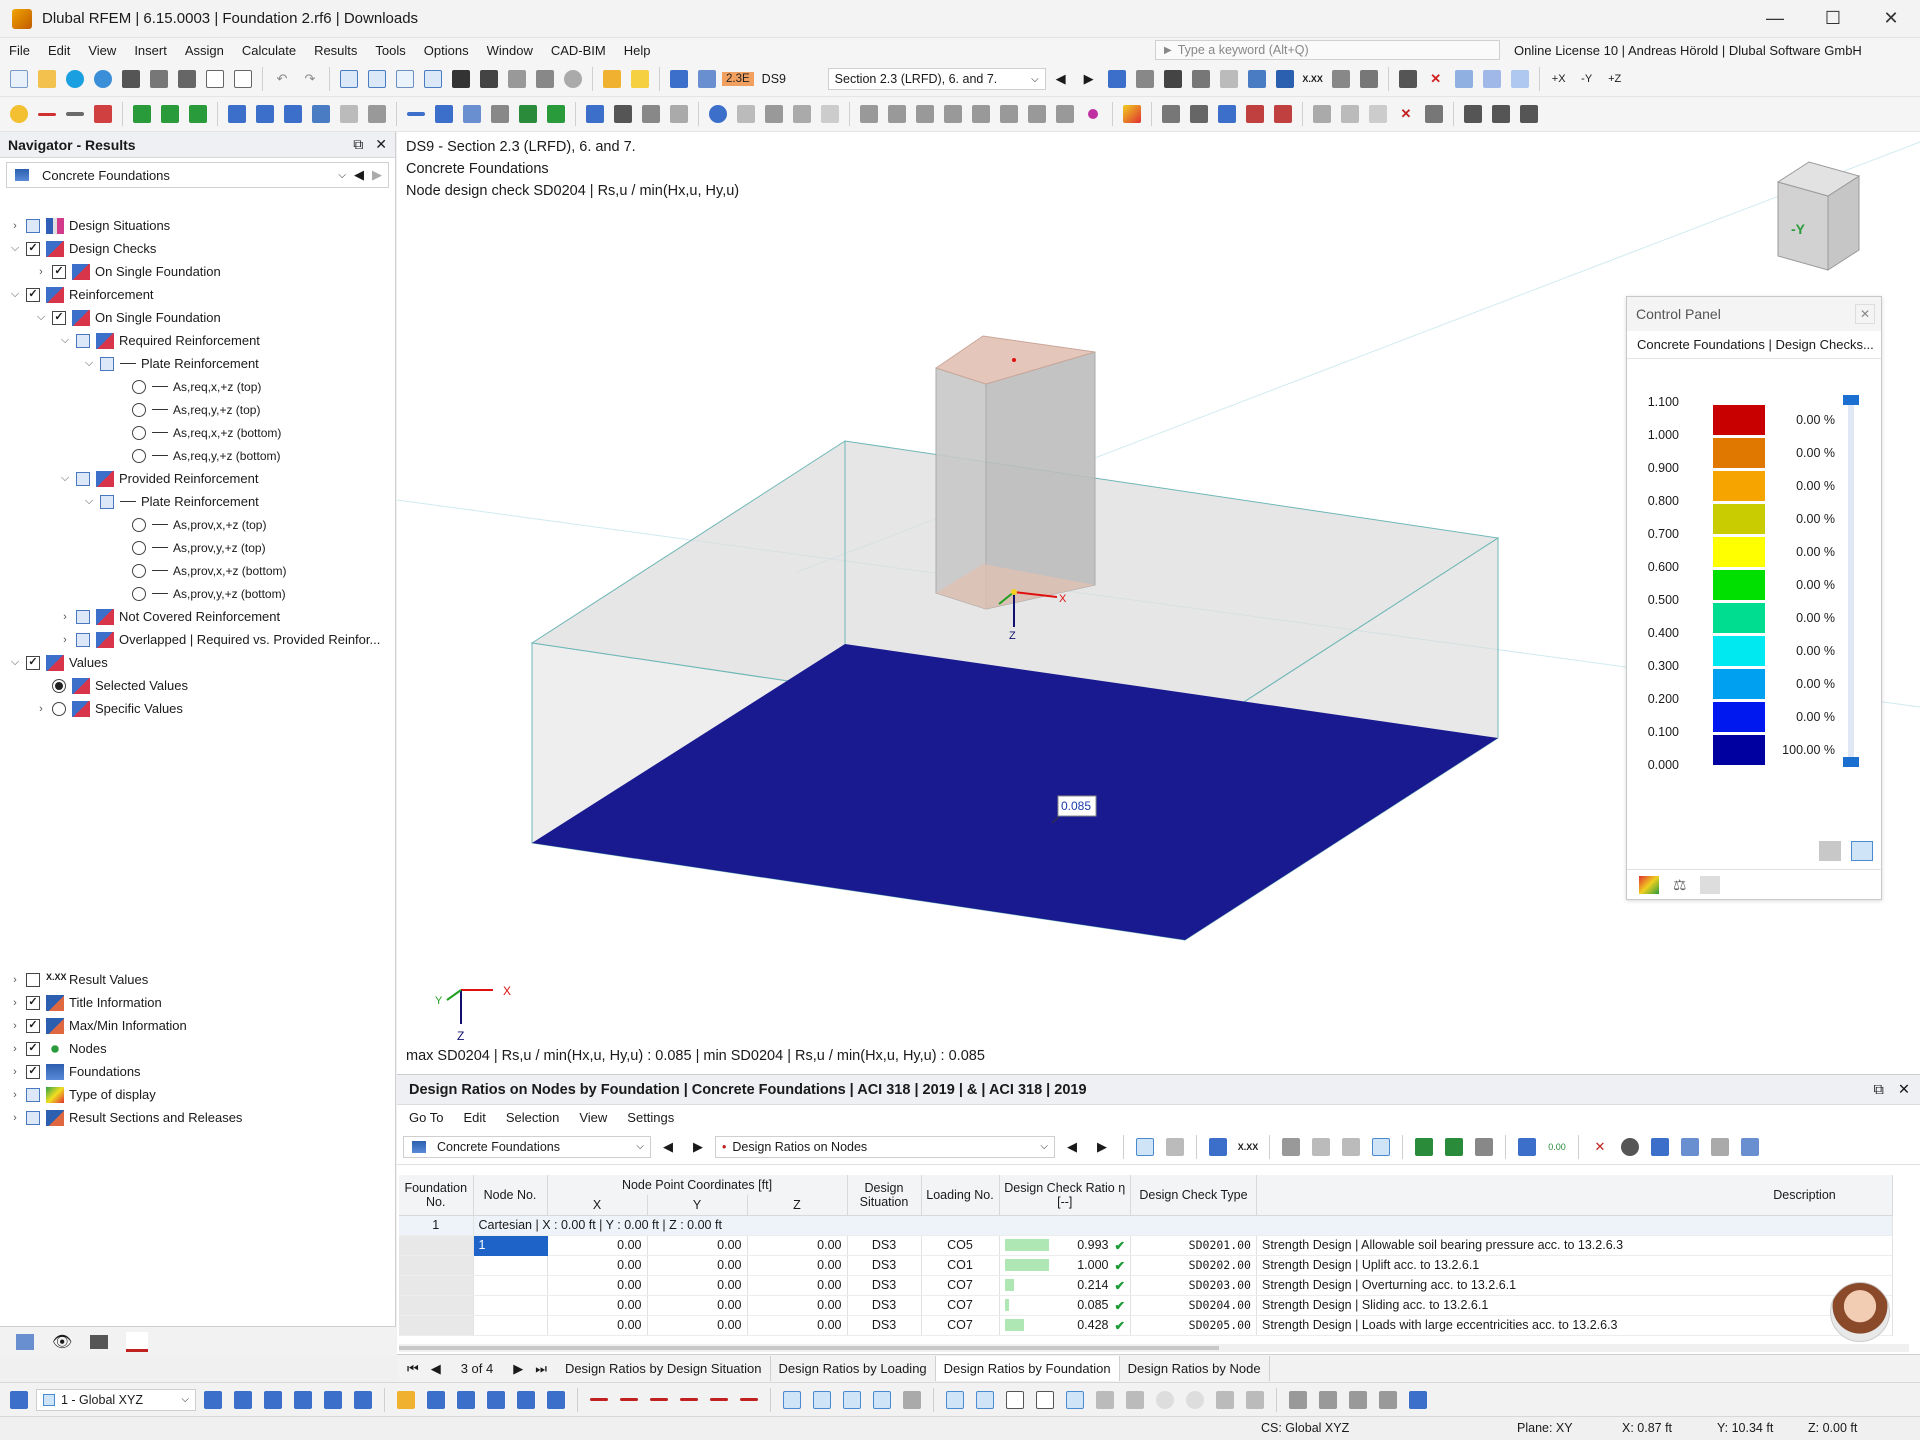 This screenshot has height=1440, width=1920. What do you see at coordinates (1298, 1400) in the screenshot?
I see `grid5-icon` at bounding box center [1298, 1400].